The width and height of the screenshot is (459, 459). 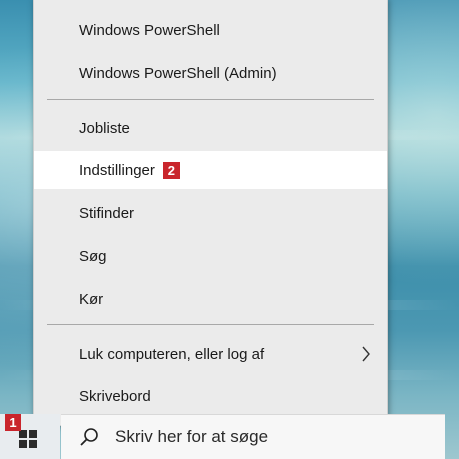 What do you see at coordinates (149, 30) in the screenshot?
I see `menu-item-label: Windows PowerShell` at bounding box center [149, 30].